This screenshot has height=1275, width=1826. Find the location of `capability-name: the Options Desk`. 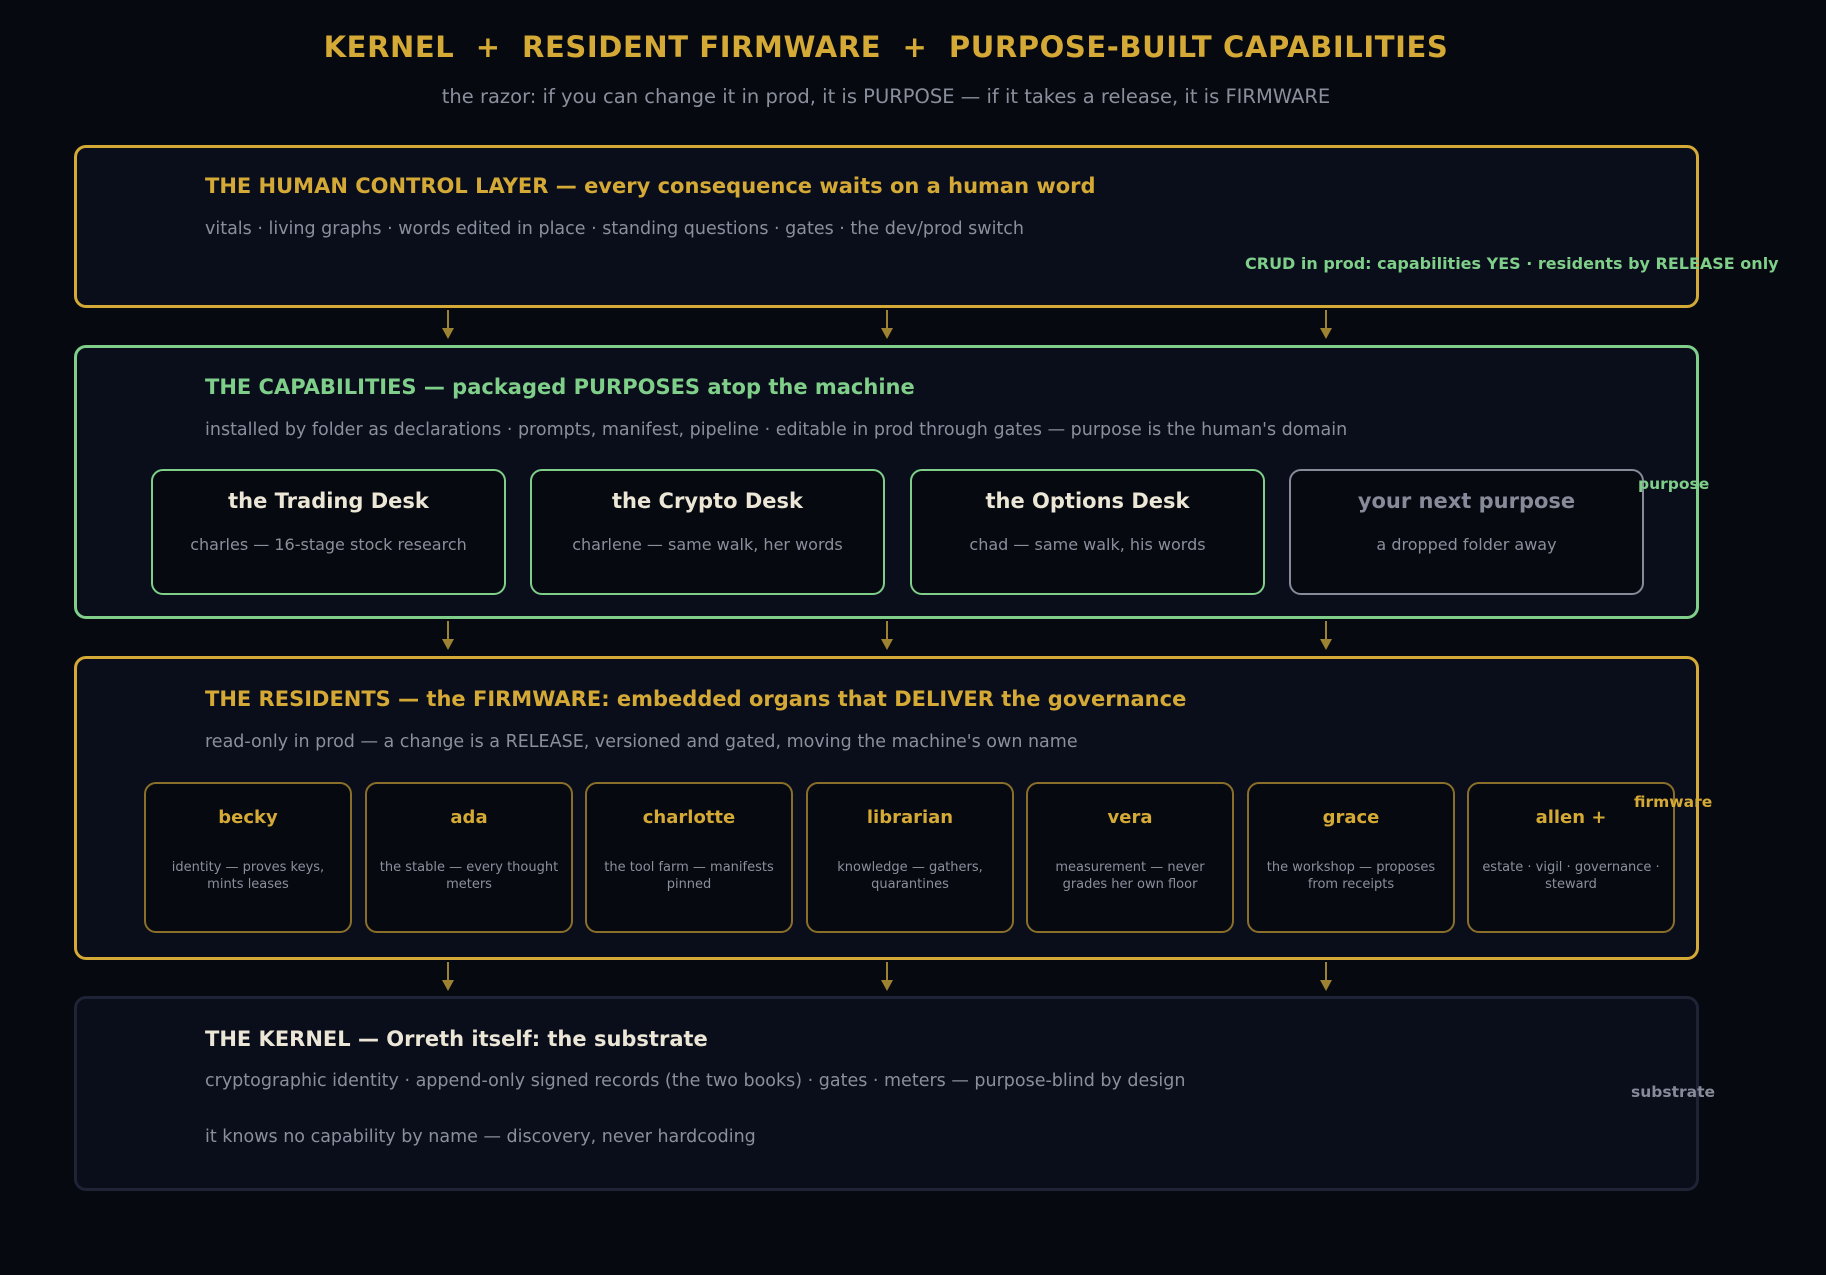

capability-name: the Options Desk is located at coordinates (1087, 501).